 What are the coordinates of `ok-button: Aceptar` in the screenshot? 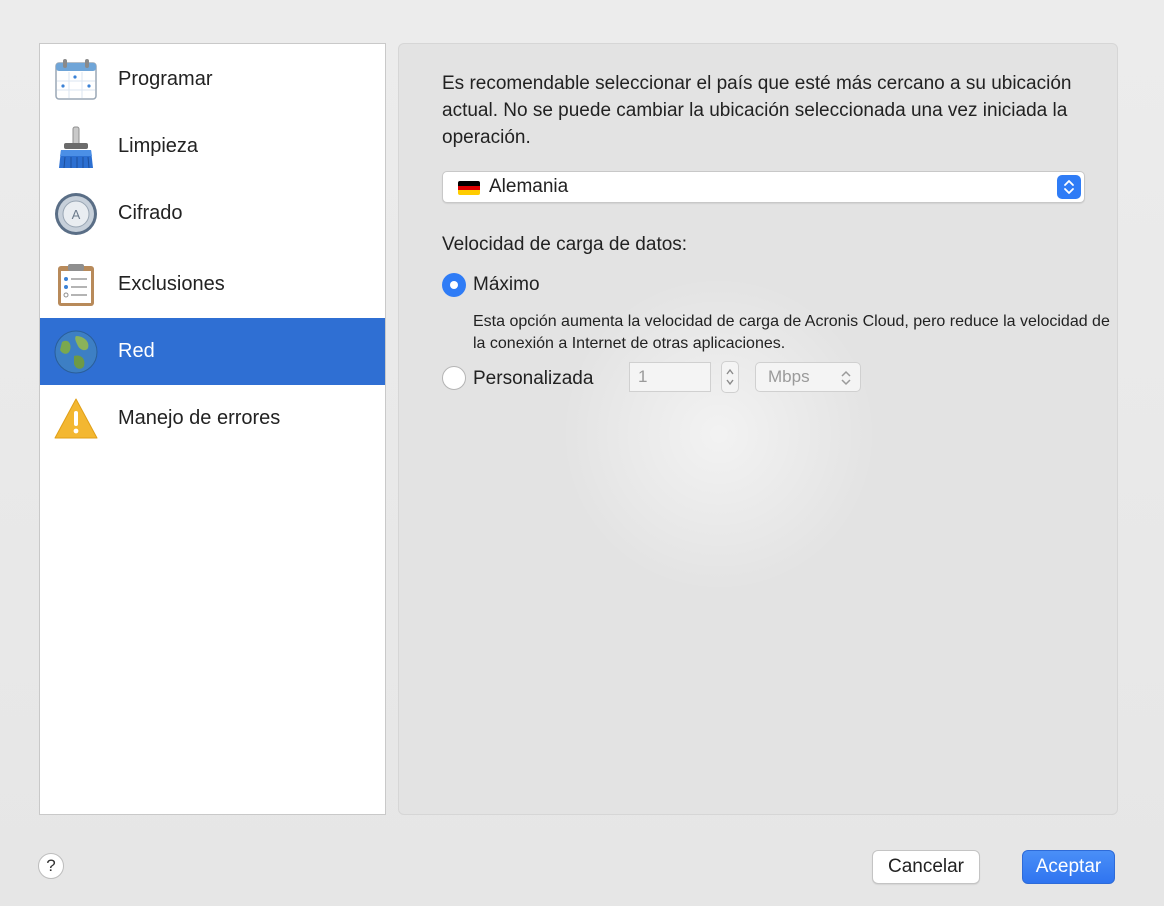 It's located at (1068, 867).